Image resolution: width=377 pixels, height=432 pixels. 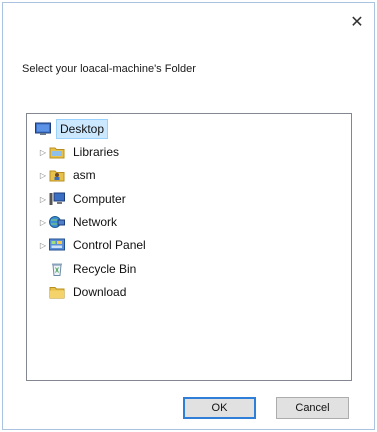 I want to click on tree-item-asm: ▷ asm, so click(x=69, y=175).